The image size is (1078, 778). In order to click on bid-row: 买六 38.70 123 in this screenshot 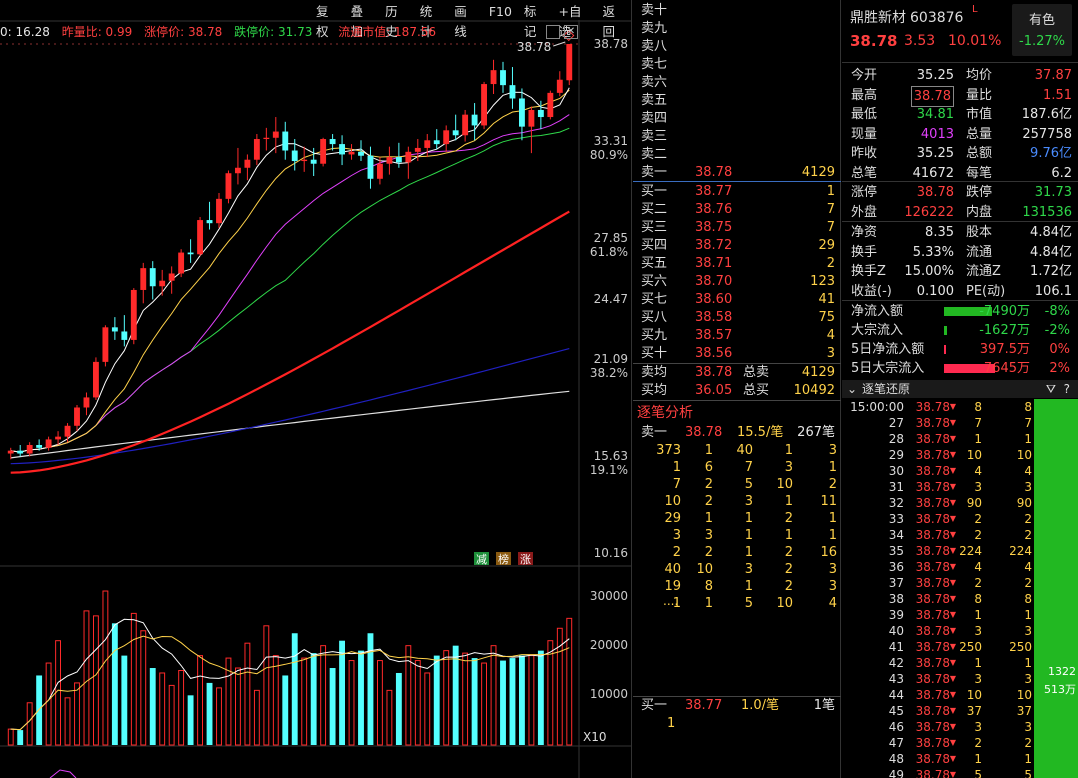, I will do `click(737, 282)`.